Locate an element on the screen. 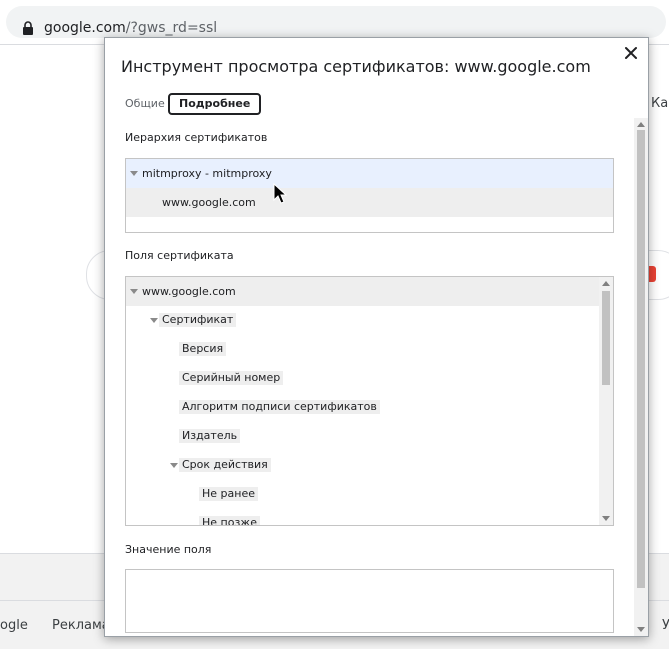  tree-item-field: Срок действия is located at coordinates (362, 465).